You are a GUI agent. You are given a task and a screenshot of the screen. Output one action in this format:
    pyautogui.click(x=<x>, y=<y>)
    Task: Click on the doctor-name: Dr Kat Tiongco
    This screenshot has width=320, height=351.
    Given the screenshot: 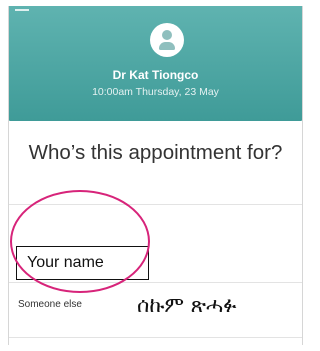 What is the action you would take?
    pyautogui.click(x=155, y=75)
    